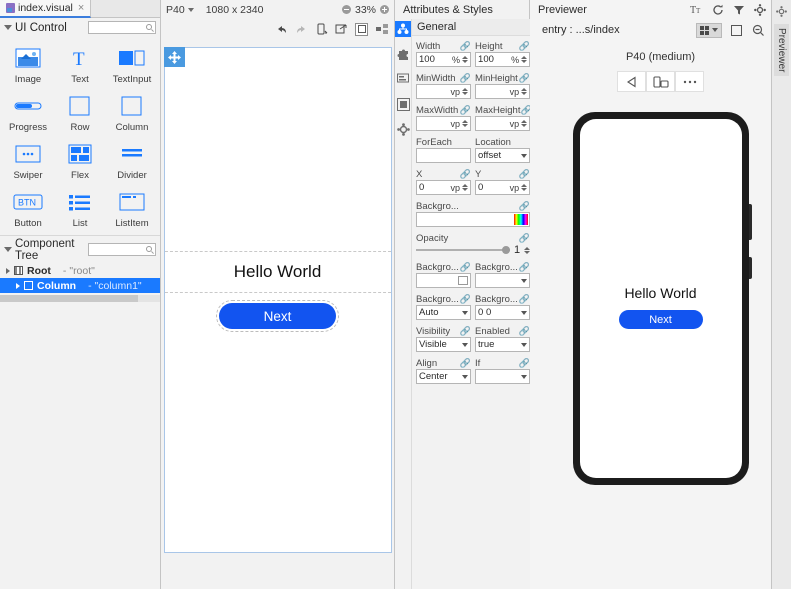  I want to click on opacity-slider, so click(463, 250).